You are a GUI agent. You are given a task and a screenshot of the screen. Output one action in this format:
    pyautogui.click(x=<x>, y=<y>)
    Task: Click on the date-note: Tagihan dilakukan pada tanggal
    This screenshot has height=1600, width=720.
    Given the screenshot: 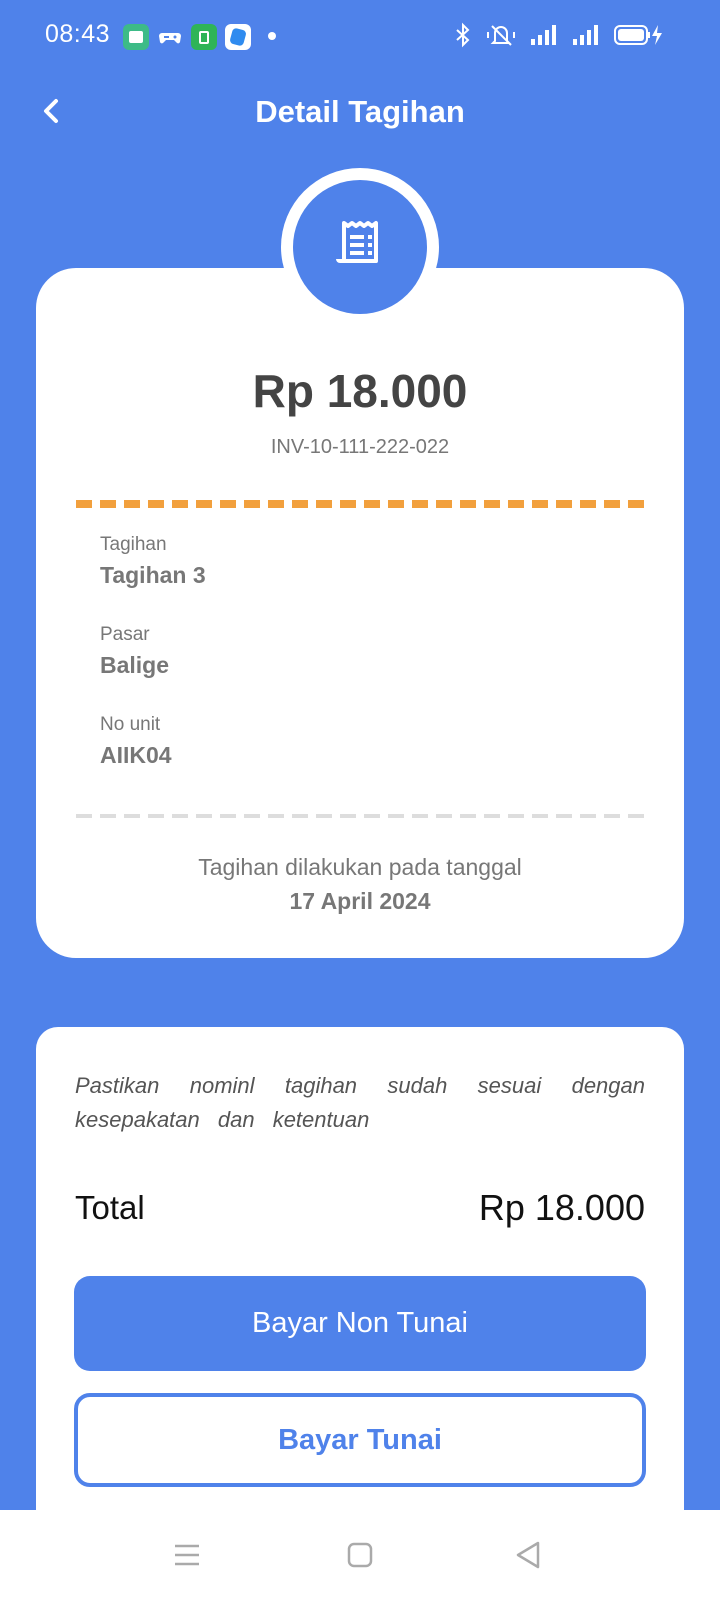 What is the action you would take?
    pyautogui.click(x=360, y=867)
    